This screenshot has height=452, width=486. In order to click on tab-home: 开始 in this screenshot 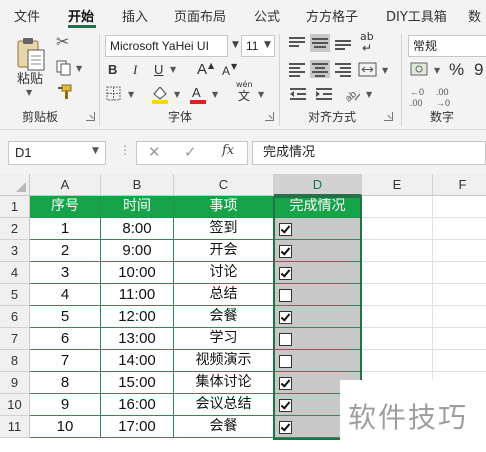, I will do `click(81, 15)`.